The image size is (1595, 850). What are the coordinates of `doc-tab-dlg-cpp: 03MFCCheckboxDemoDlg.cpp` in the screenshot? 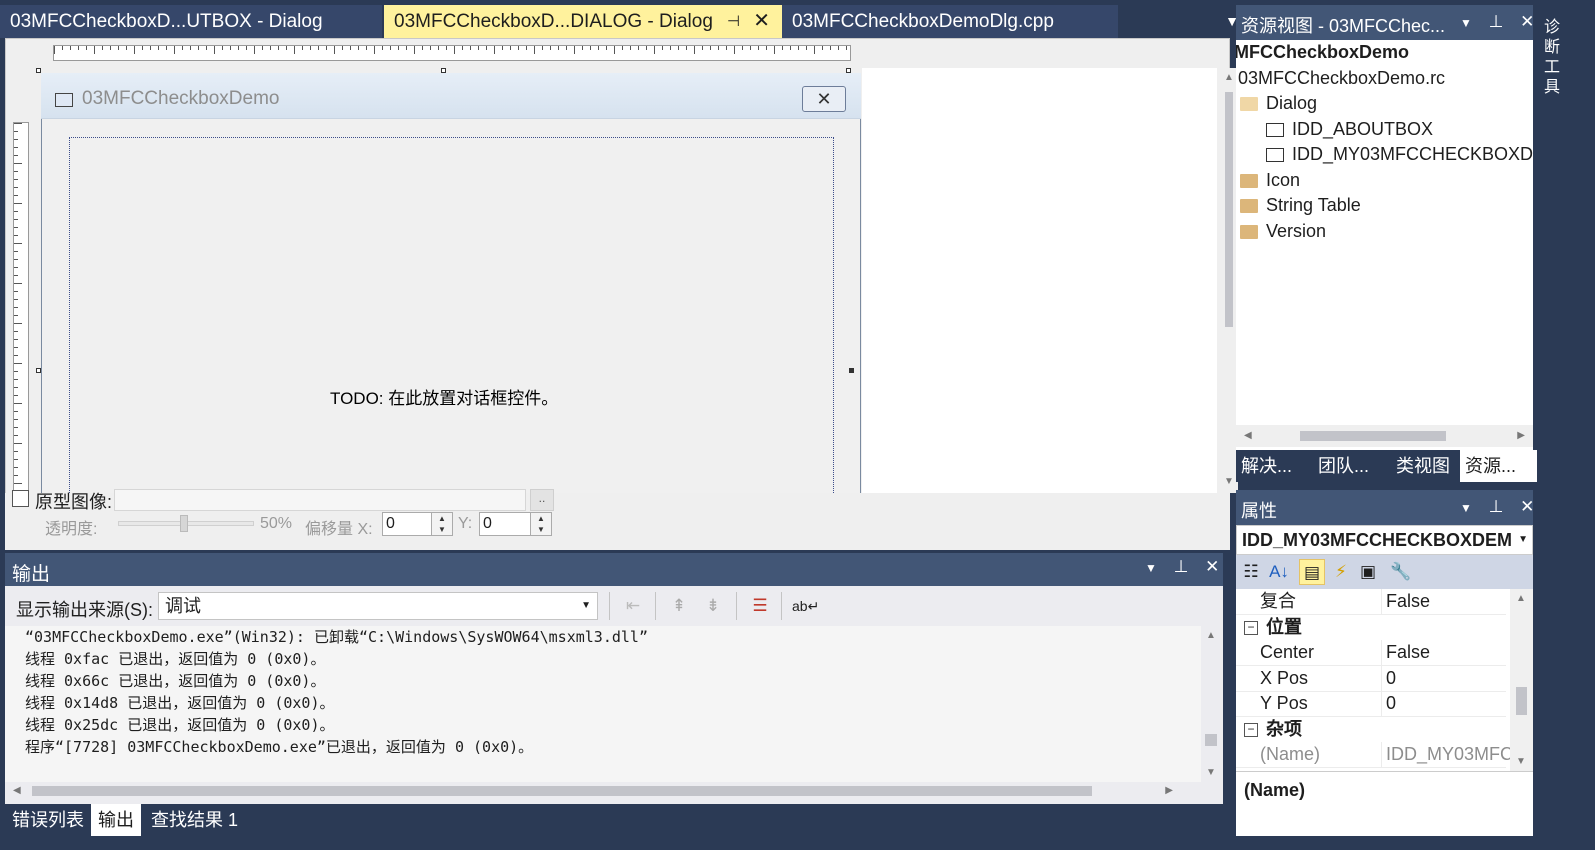 It's located at (950, 21).